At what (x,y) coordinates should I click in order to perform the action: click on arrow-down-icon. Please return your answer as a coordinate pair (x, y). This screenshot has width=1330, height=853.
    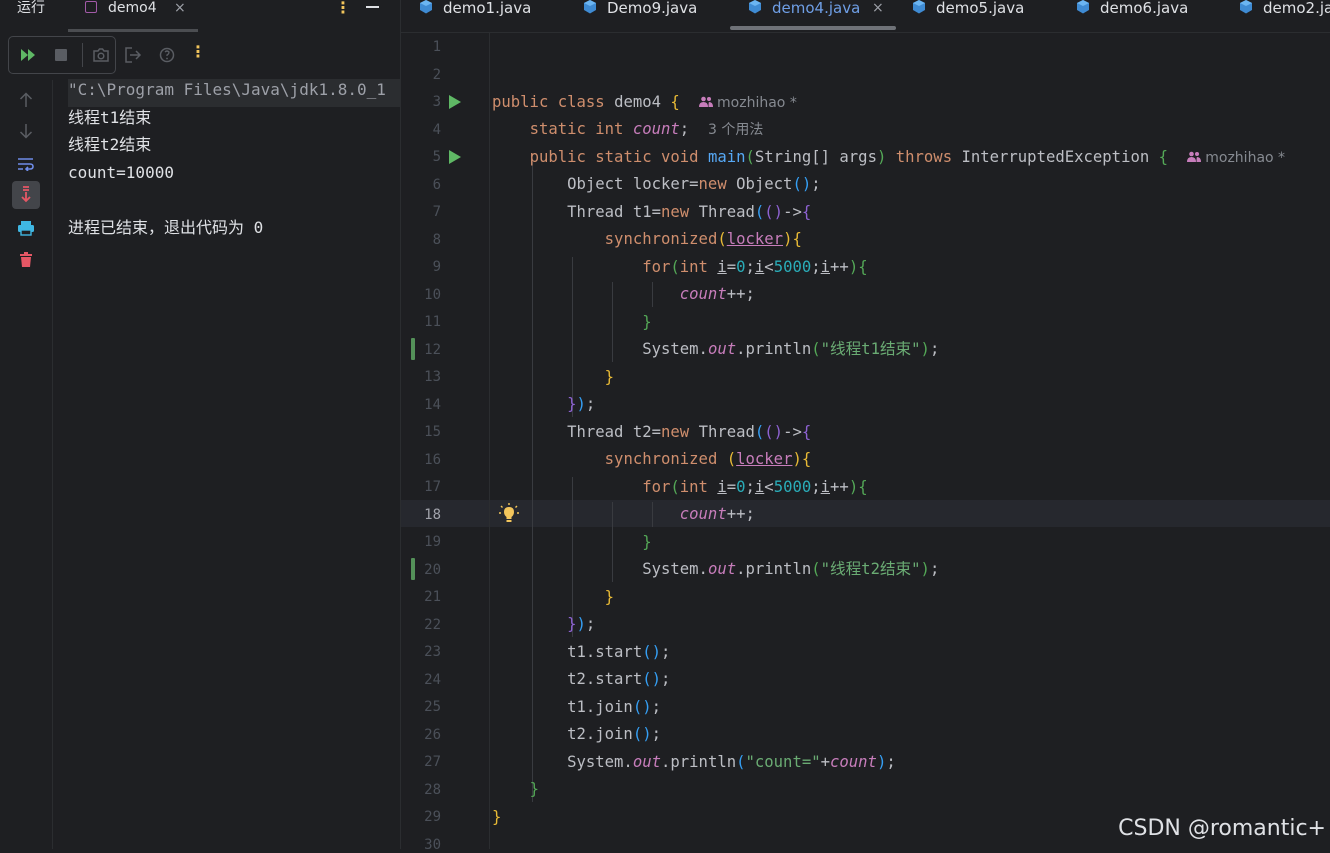
    Looking at the image, I should click on (26, 131).